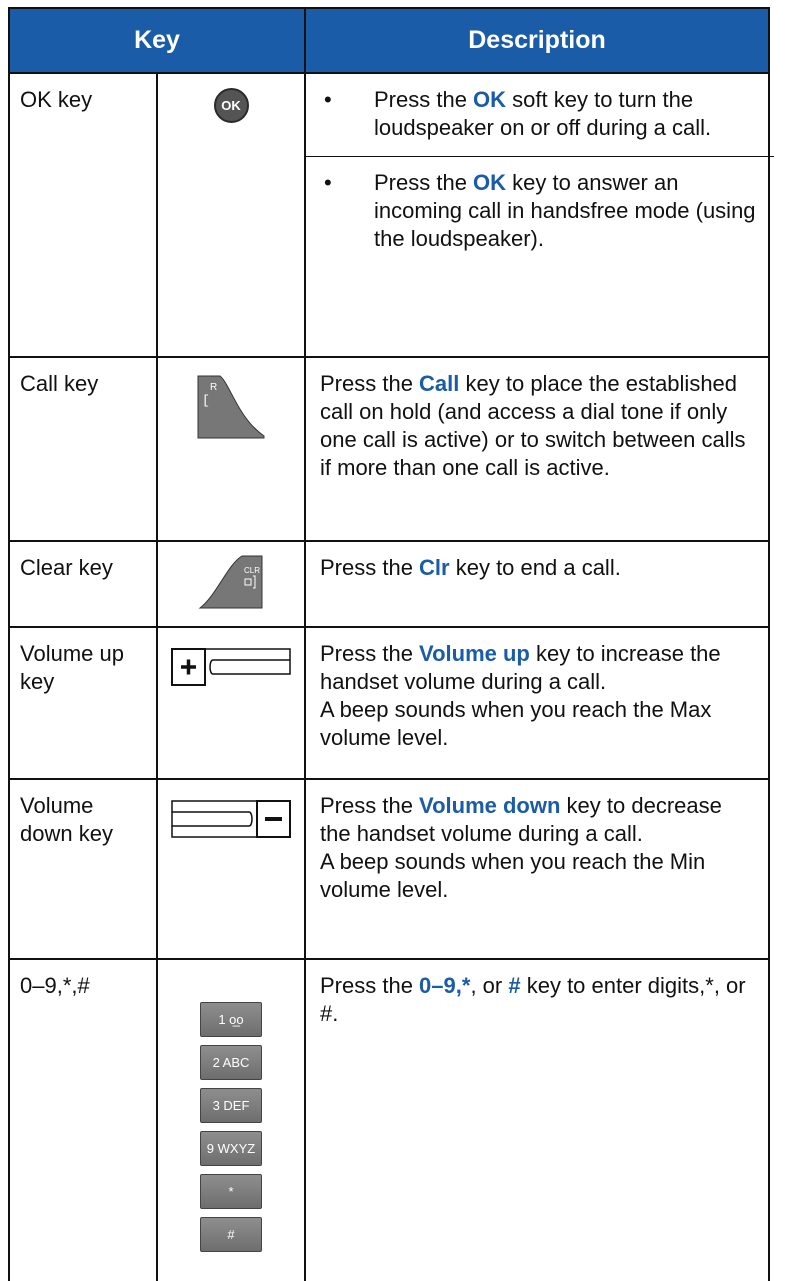  Describe the element at coordinates (231, 1019) in the screenshot. I see `key-1-icon: 1 ᴏ̲ᴏ` at that location.